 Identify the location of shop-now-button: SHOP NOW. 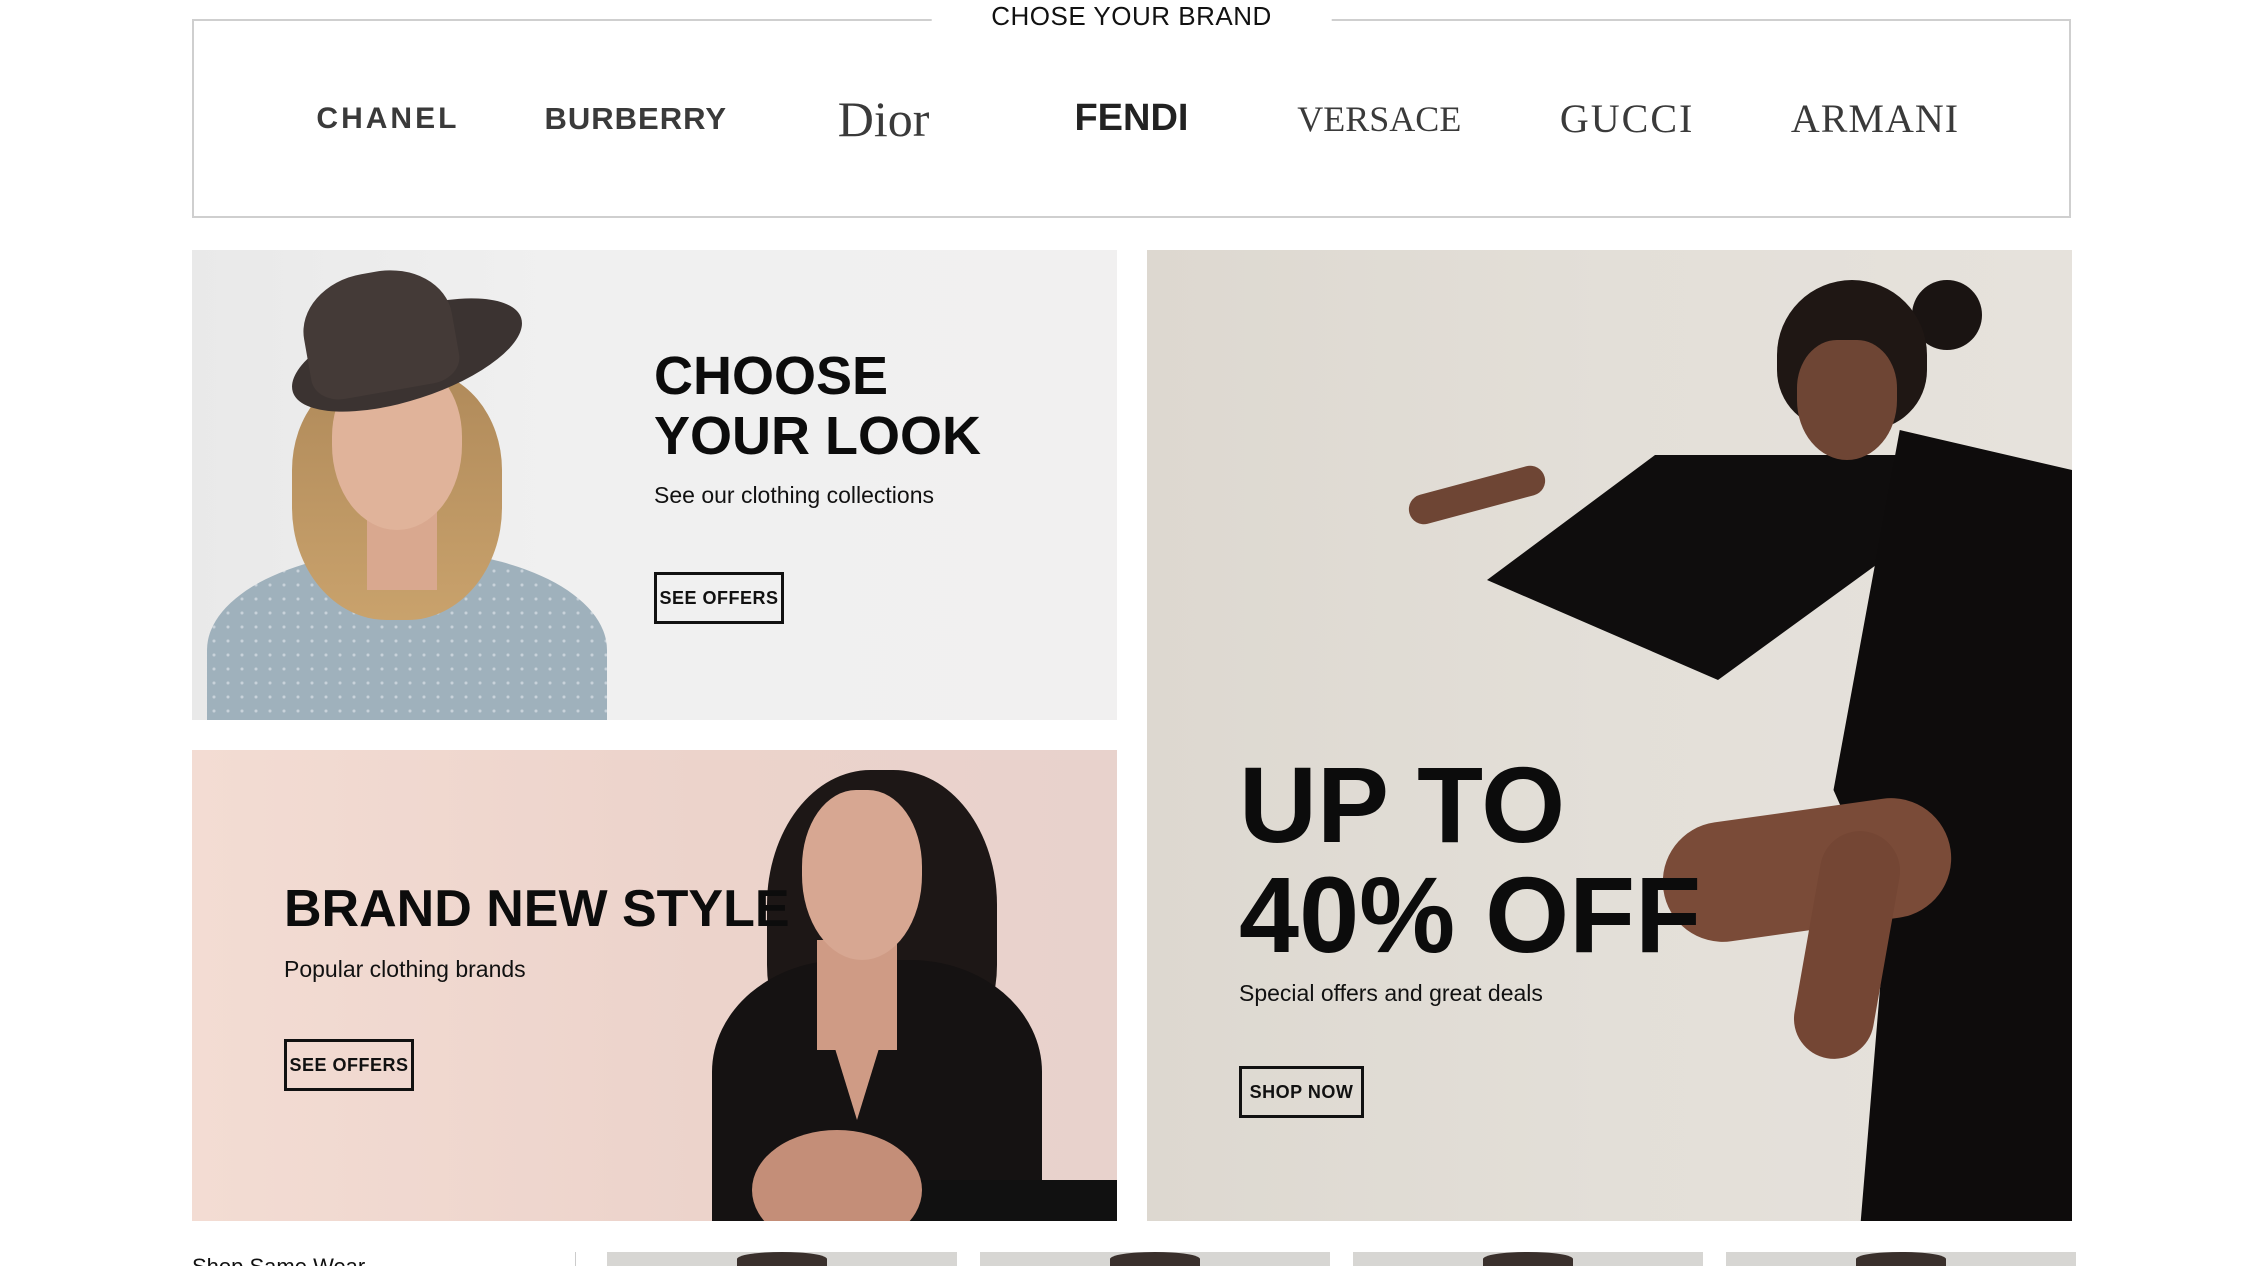
(1301, 1092).